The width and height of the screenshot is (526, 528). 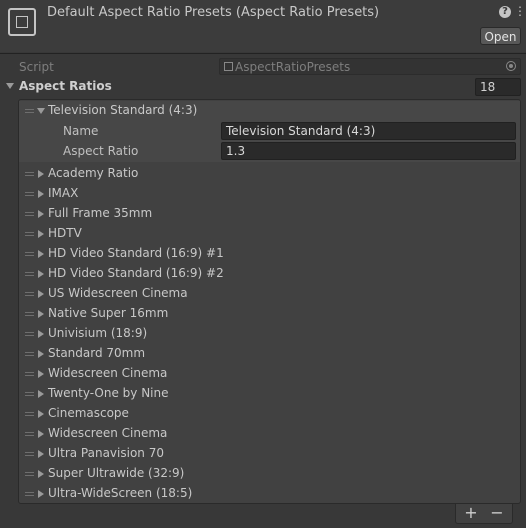 I want to click on item-label: Native Super 16mm, so click(x=108, y=313).